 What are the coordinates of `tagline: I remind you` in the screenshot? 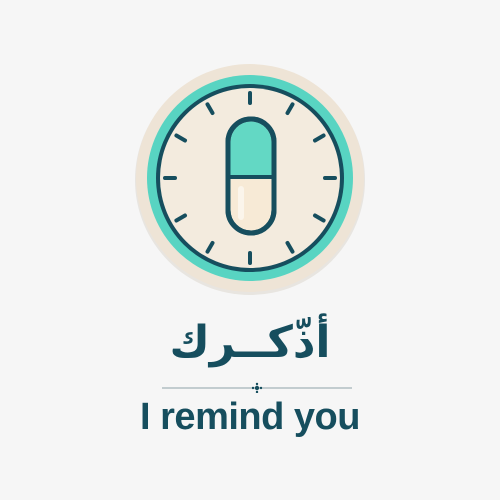 It's located at (250, 417).